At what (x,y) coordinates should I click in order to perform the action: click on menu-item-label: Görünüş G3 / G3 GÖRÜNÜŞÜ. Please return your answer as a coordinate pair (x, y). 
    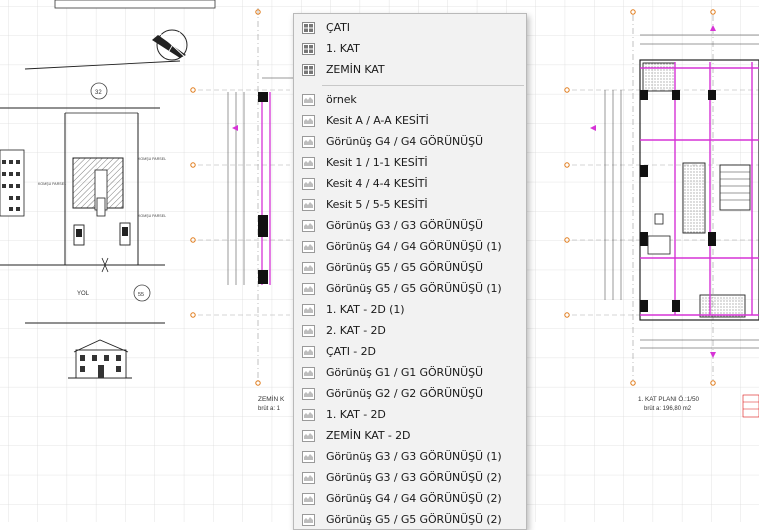
    Looking at the image, I should click on (404, 225).